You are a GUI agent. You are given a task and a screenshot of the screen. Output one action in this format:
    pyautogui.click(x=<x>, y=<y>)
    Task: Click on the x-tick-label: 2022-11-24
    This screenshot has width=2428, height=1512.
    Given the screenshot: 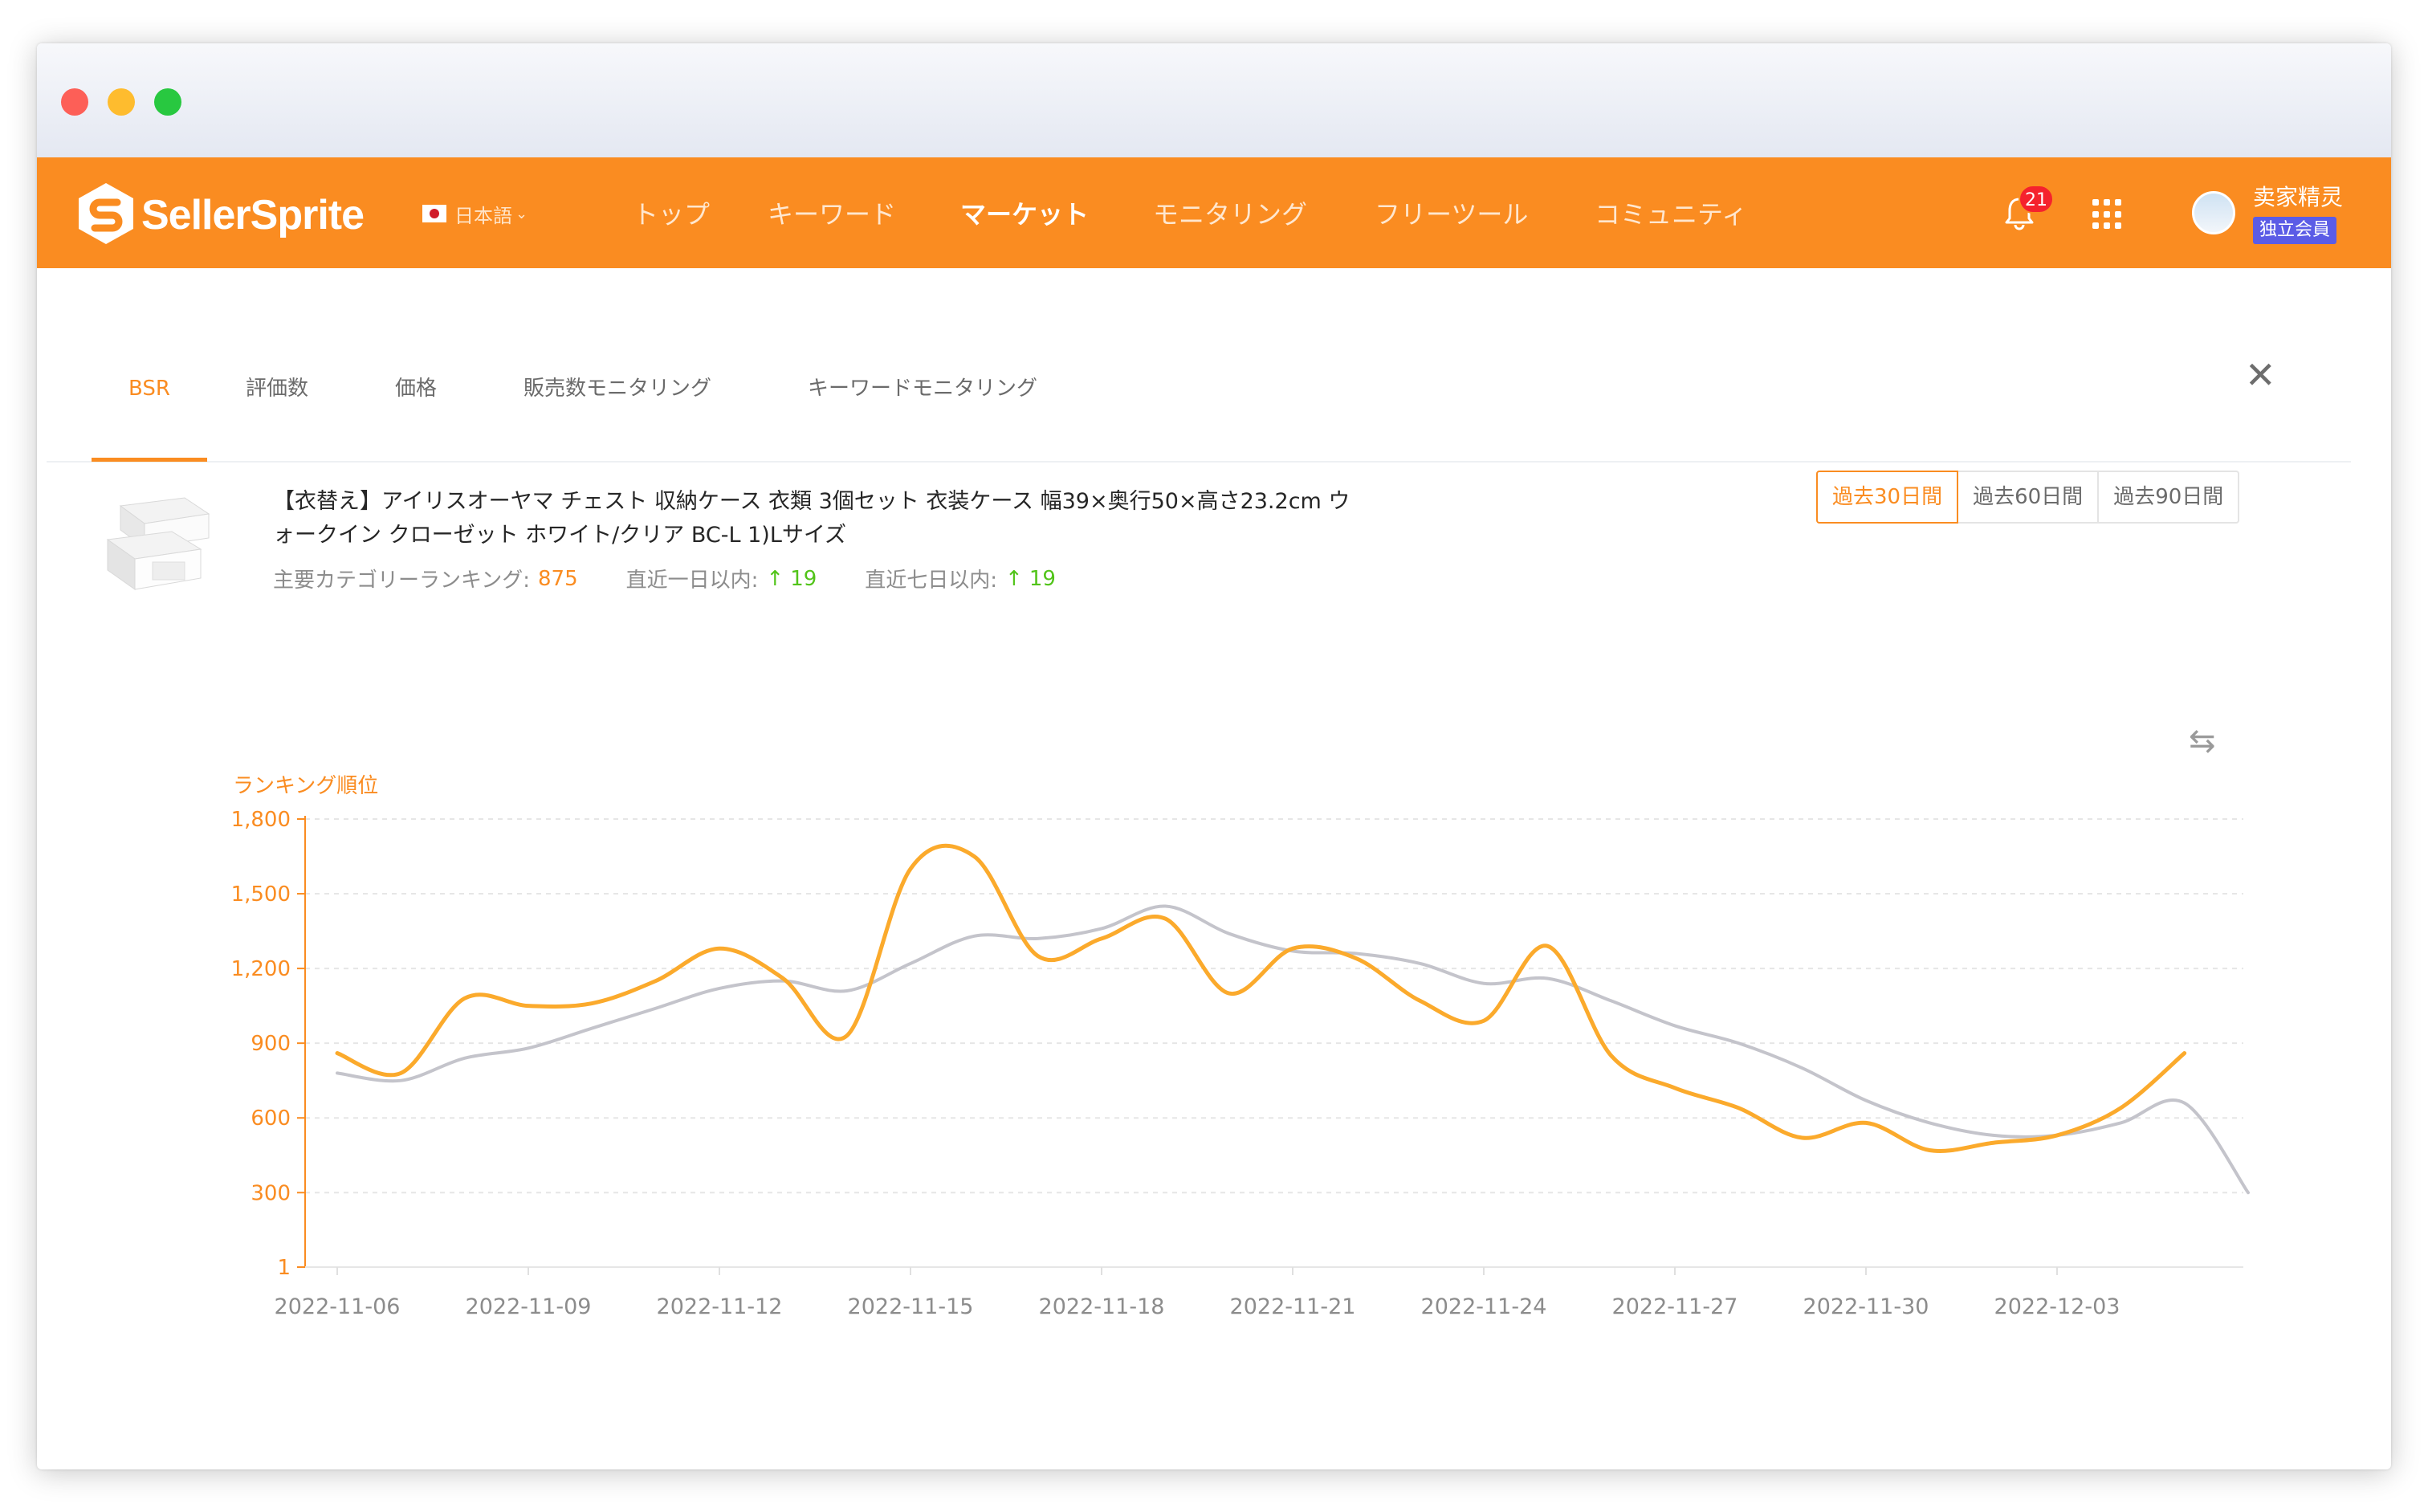 What is the action you would take?
    pyautogui.click(x=1484, y=1306)
    